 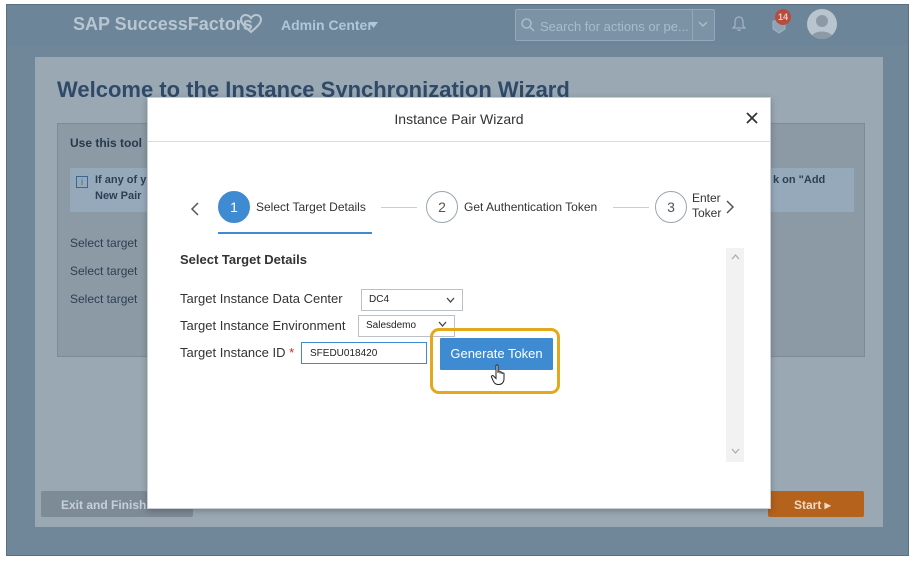 I want to click on heart-icon, so click(x=251, y=24).